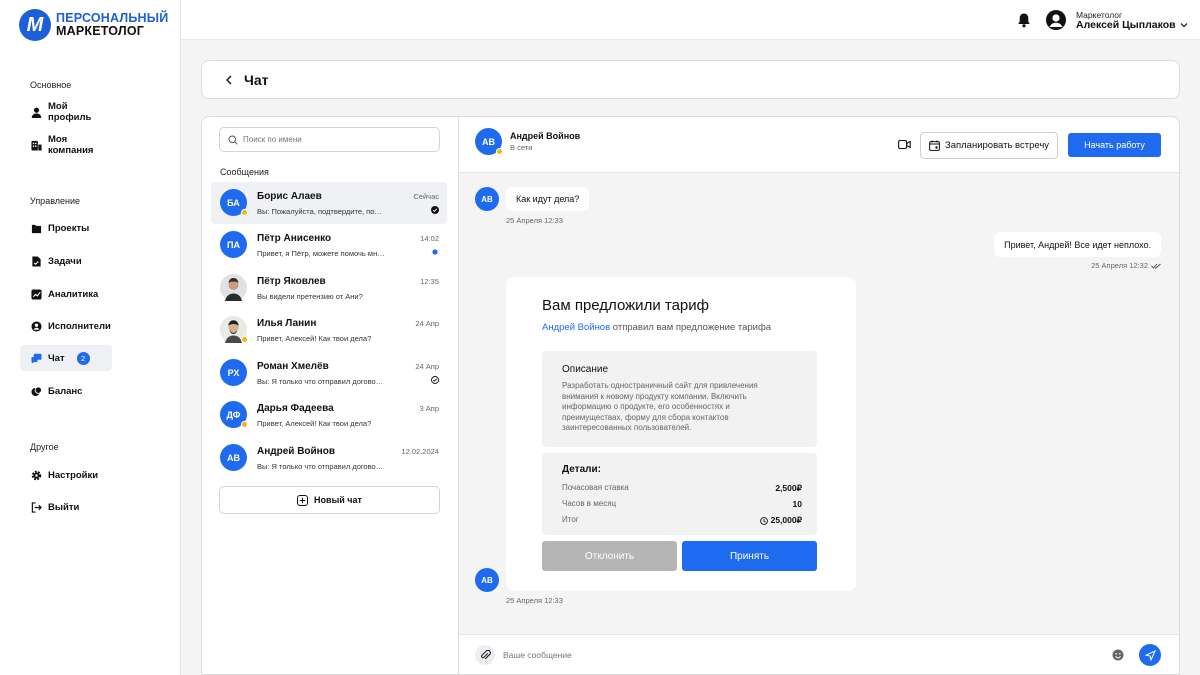 This screenshot has height=675, width=1200. I want to click on message-meta: 25 Апреля 12:32, so click(1126, 265).